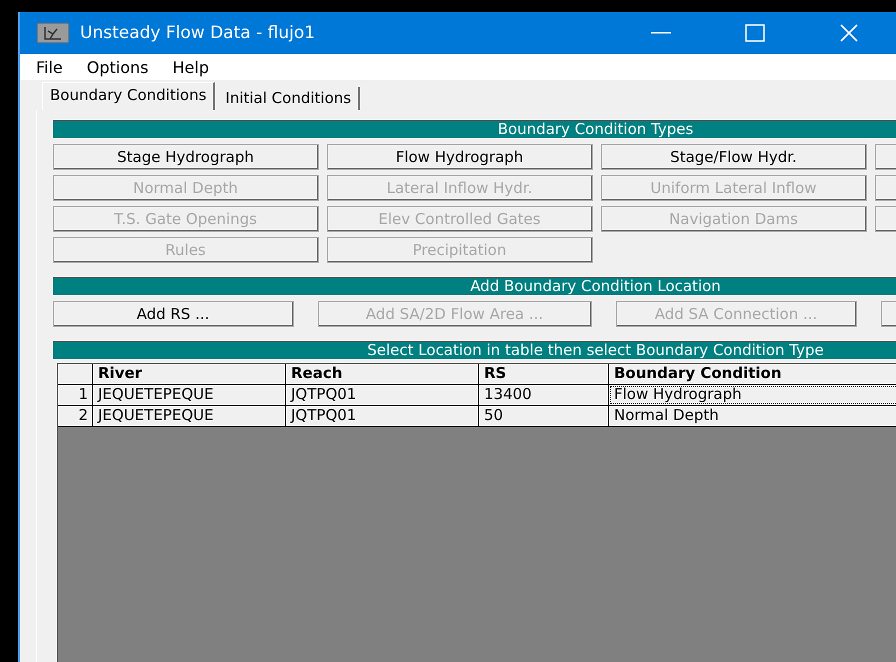  Describe the element at coordinates (198, 33) in the screenshot. I see `window-title: Unsteady Flow Data - flujo1` at that location.